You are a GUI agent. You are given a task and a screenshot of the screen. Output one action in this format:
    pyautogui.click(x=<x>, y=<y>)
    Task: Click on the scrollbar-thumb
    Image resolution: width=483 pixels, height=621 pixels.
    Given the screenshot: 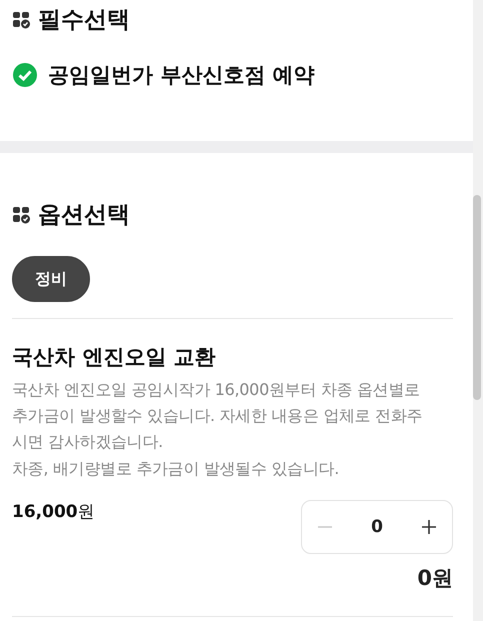 What is the action you would take?
    pyautogui.click(x=477, y=297)
    